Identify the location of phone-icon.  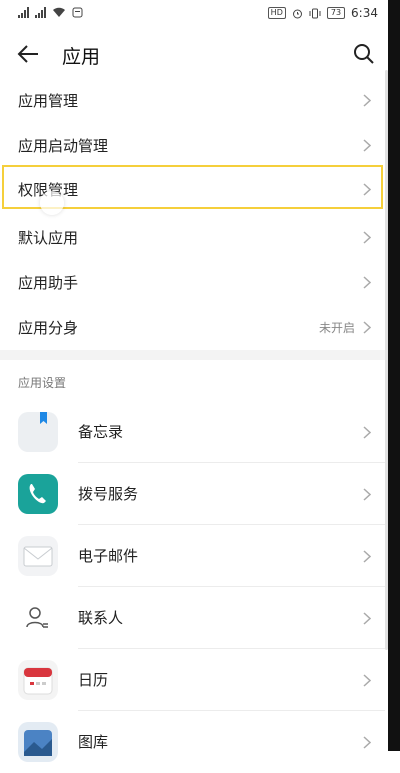
(38, 494).